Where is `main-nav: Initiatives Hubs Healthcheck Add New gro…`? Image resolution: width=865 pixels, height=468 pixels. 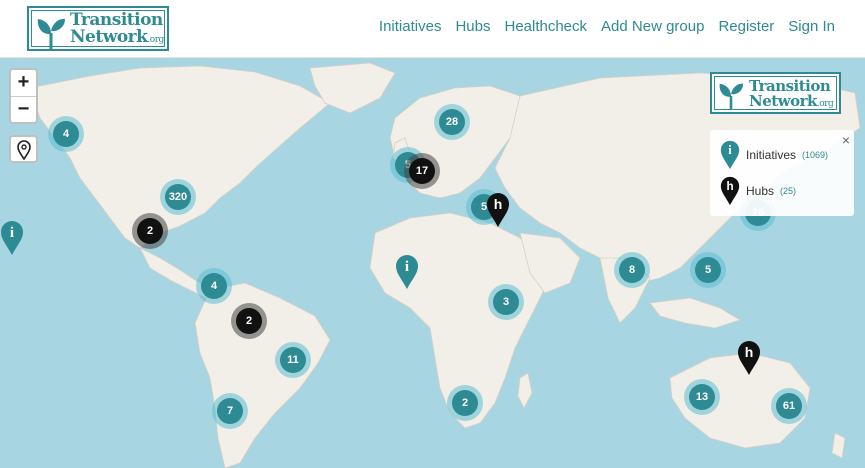
main-nav: Initiatives Hubs Healthcheck Add New gro… is located at coordinates (607, 26).